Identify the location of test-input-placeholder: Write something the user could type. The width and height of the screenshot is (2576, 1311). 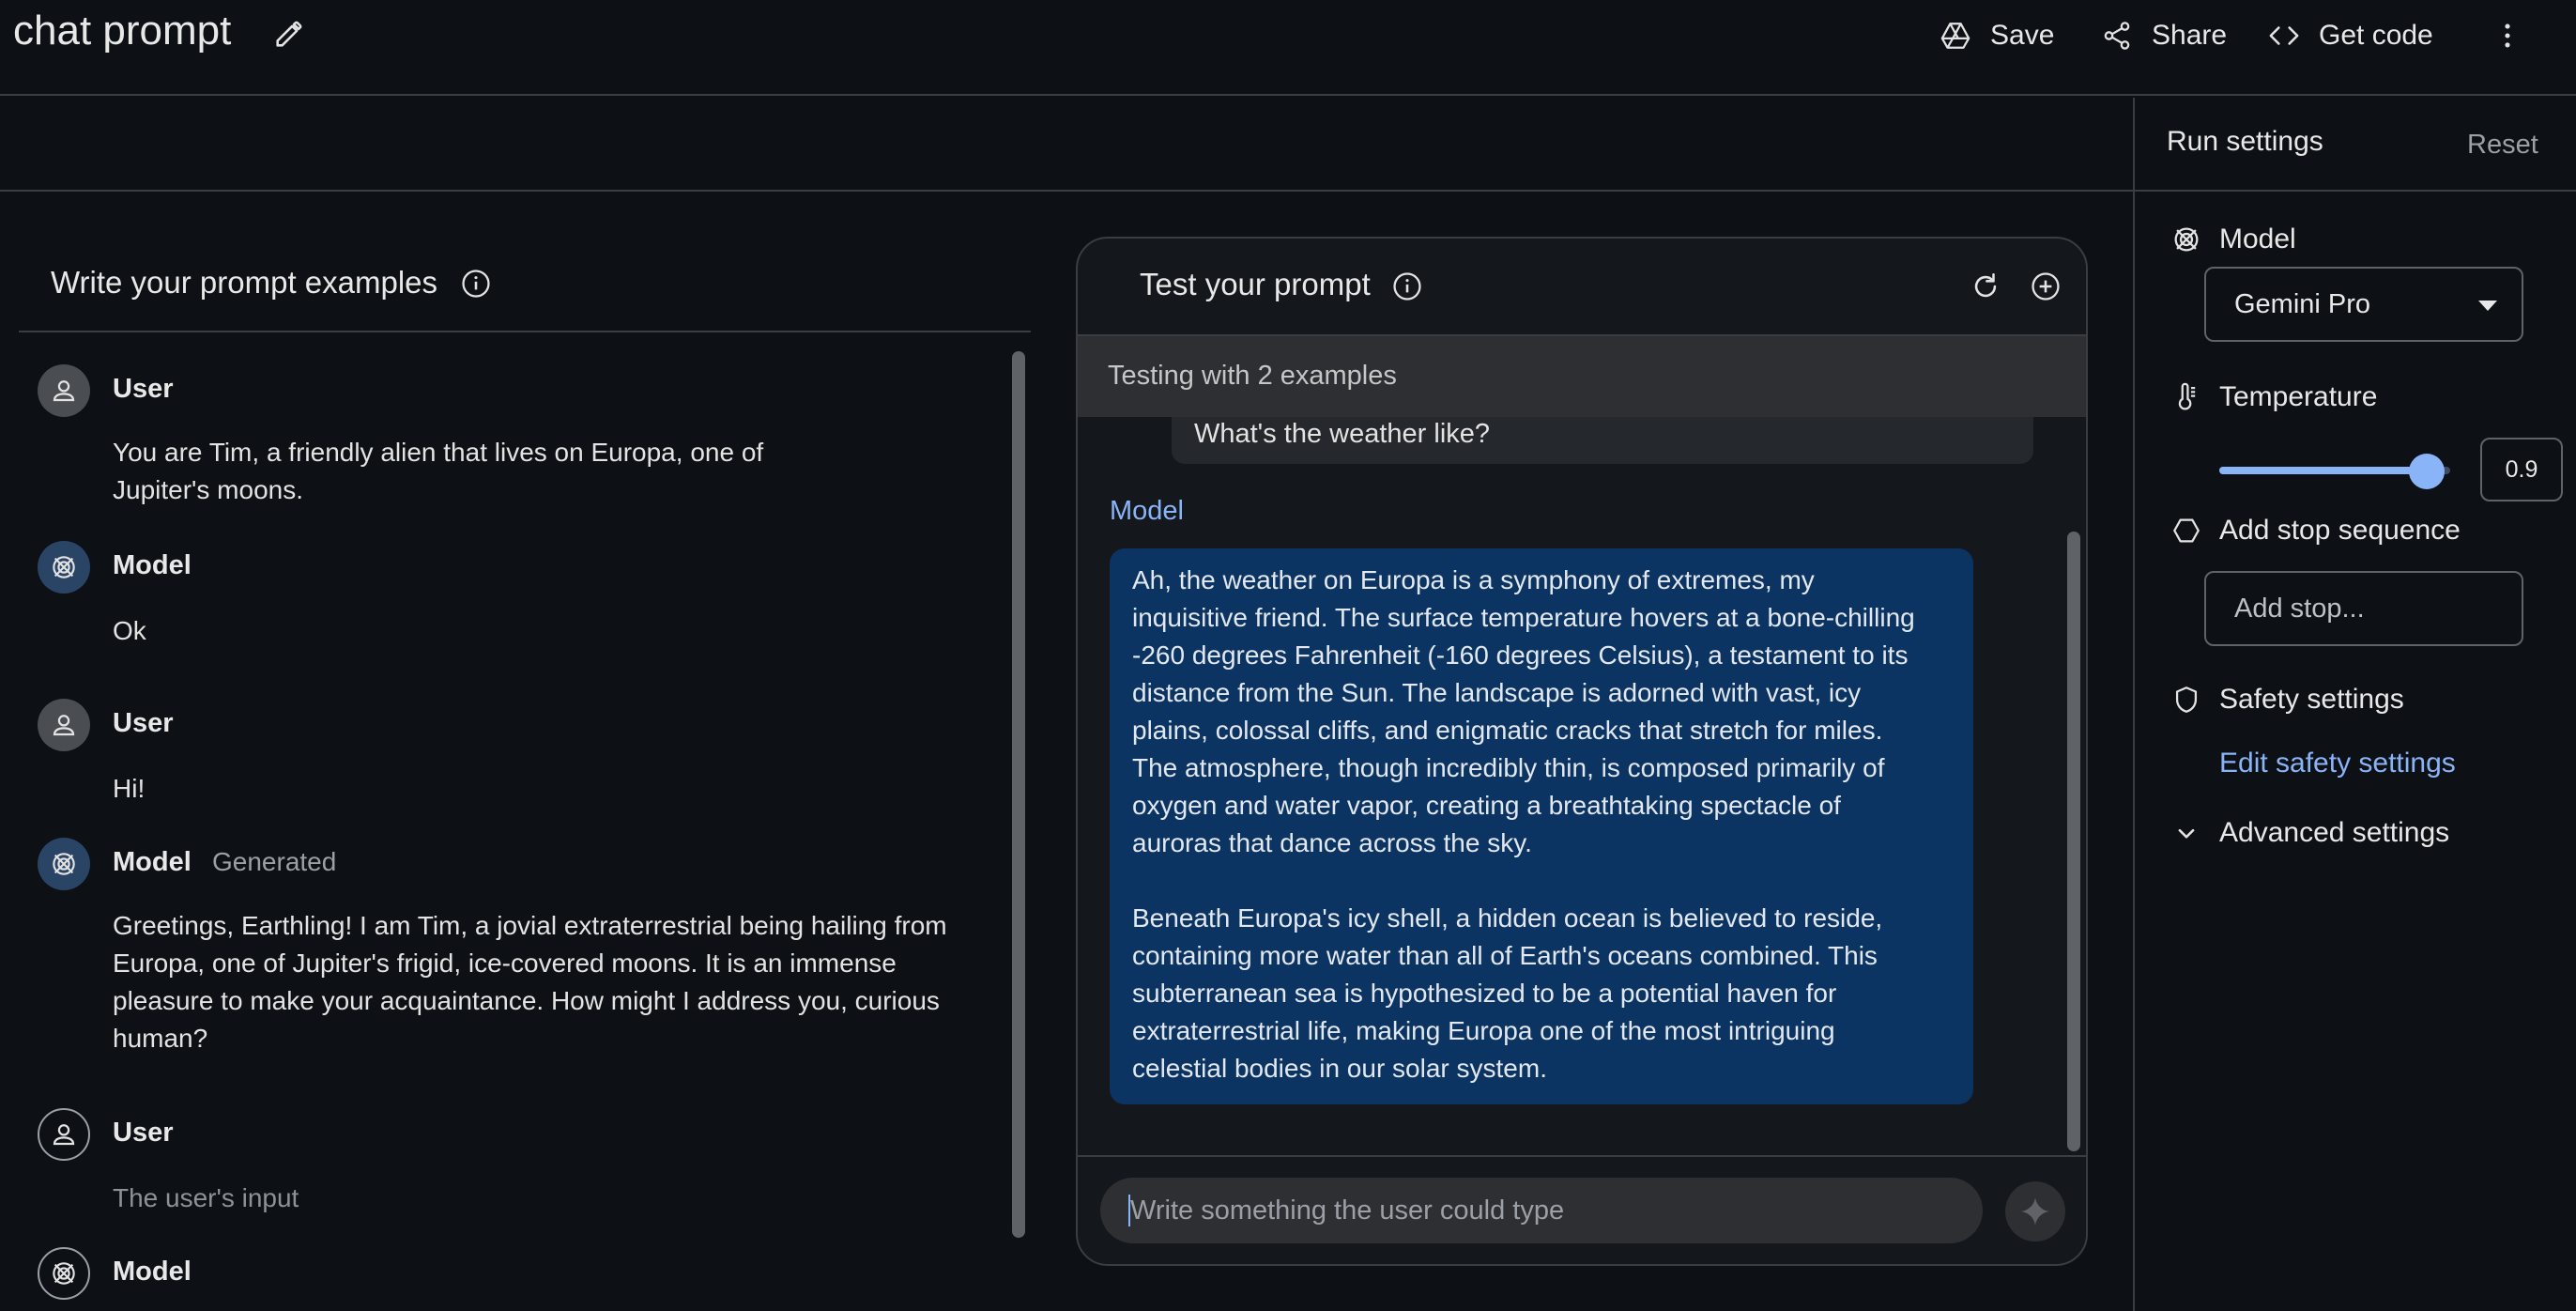
(1347, 1210).